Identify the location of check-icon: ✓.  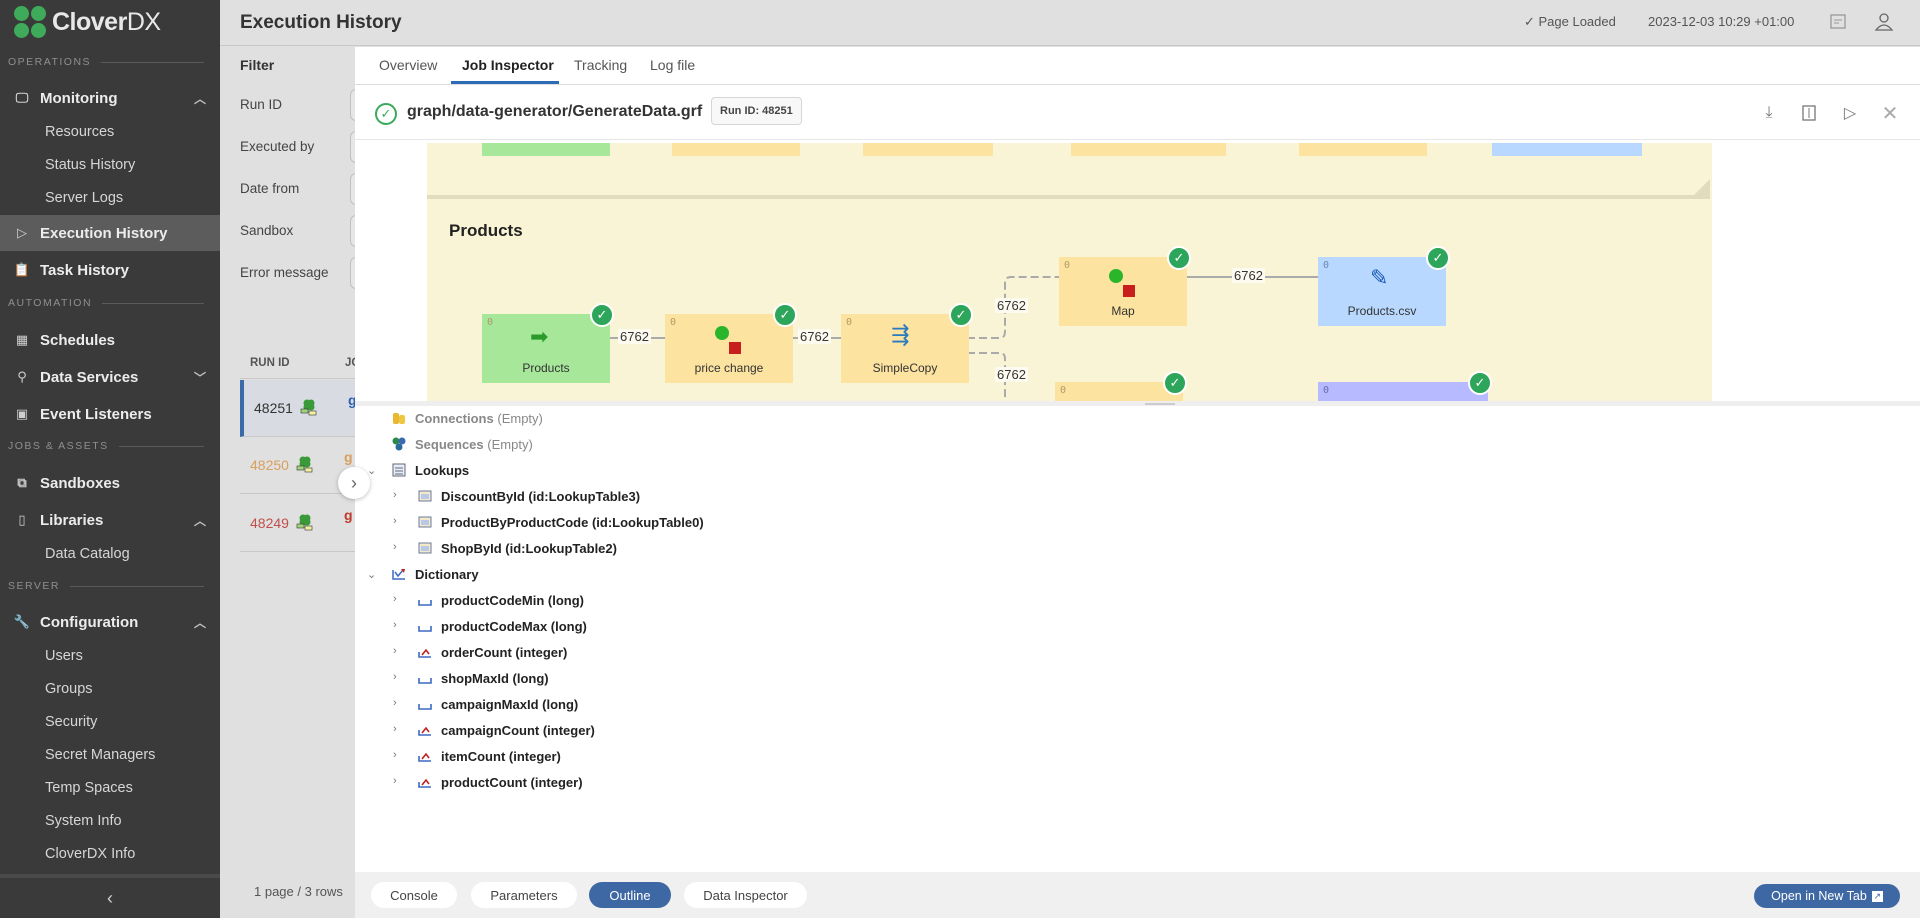
(785, 315).